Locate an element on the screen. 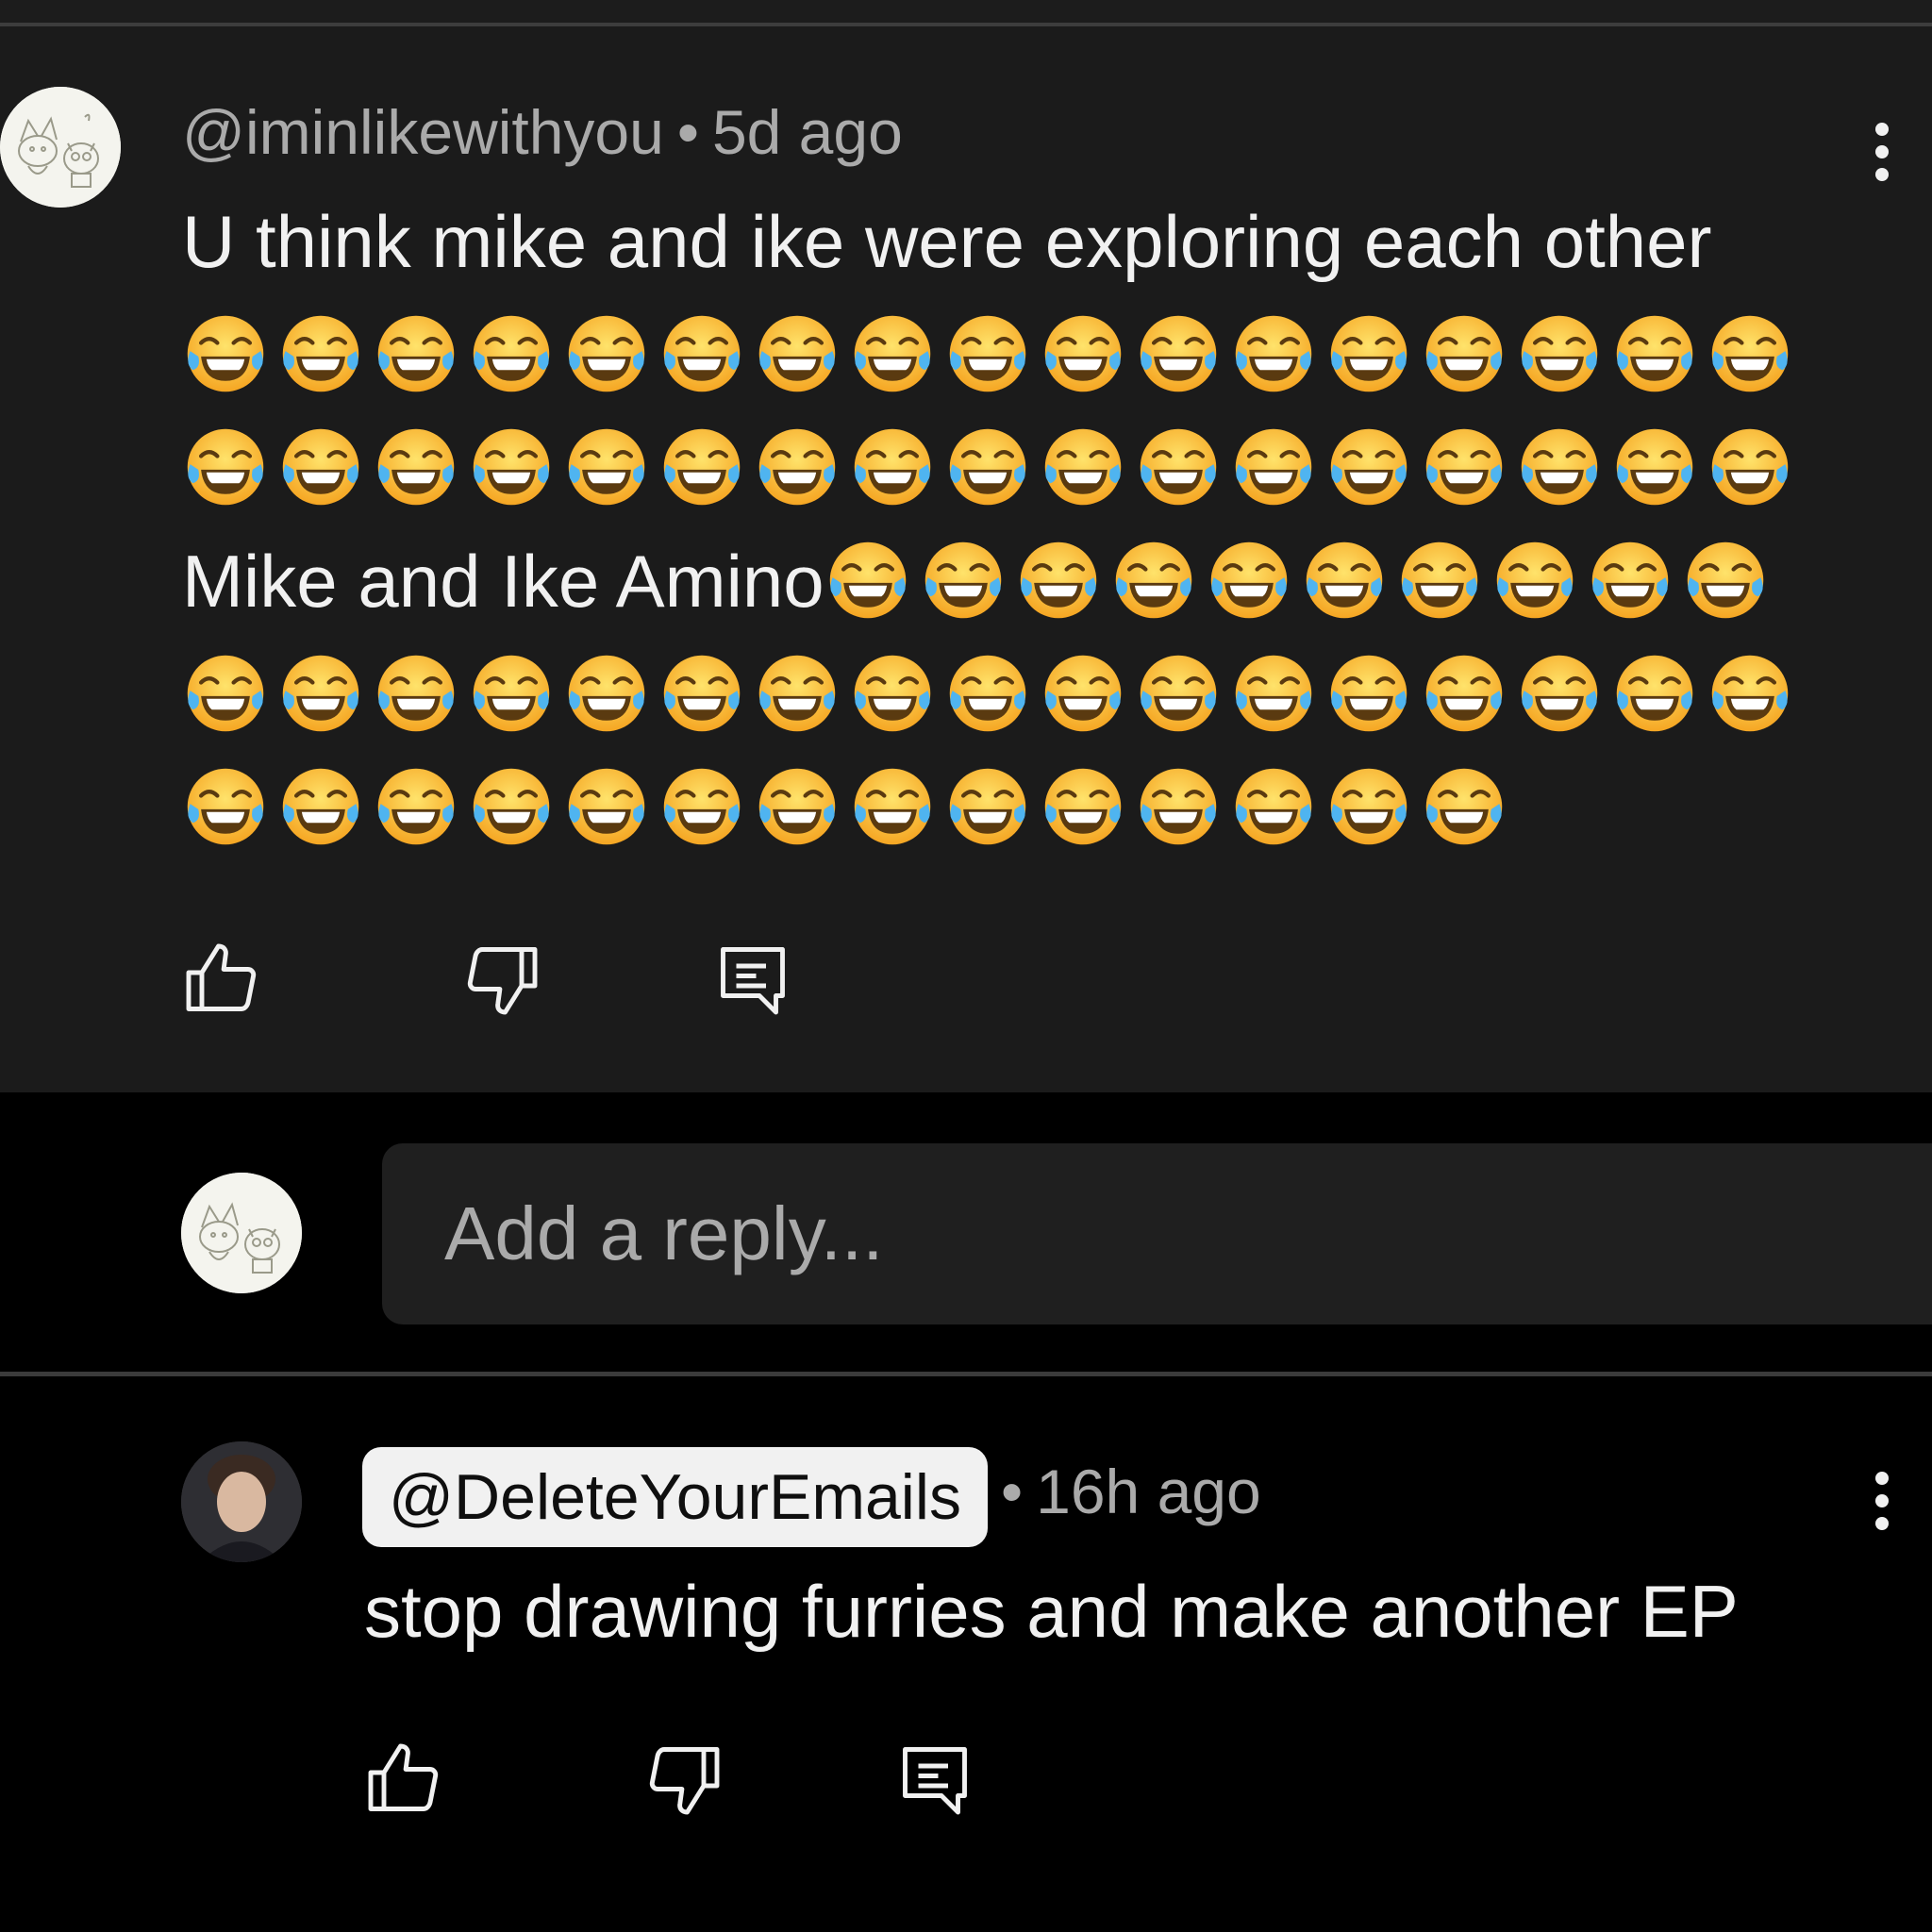 The image size is (1932, 1932). current-user-avatar is located at coordinates (241, 1233).